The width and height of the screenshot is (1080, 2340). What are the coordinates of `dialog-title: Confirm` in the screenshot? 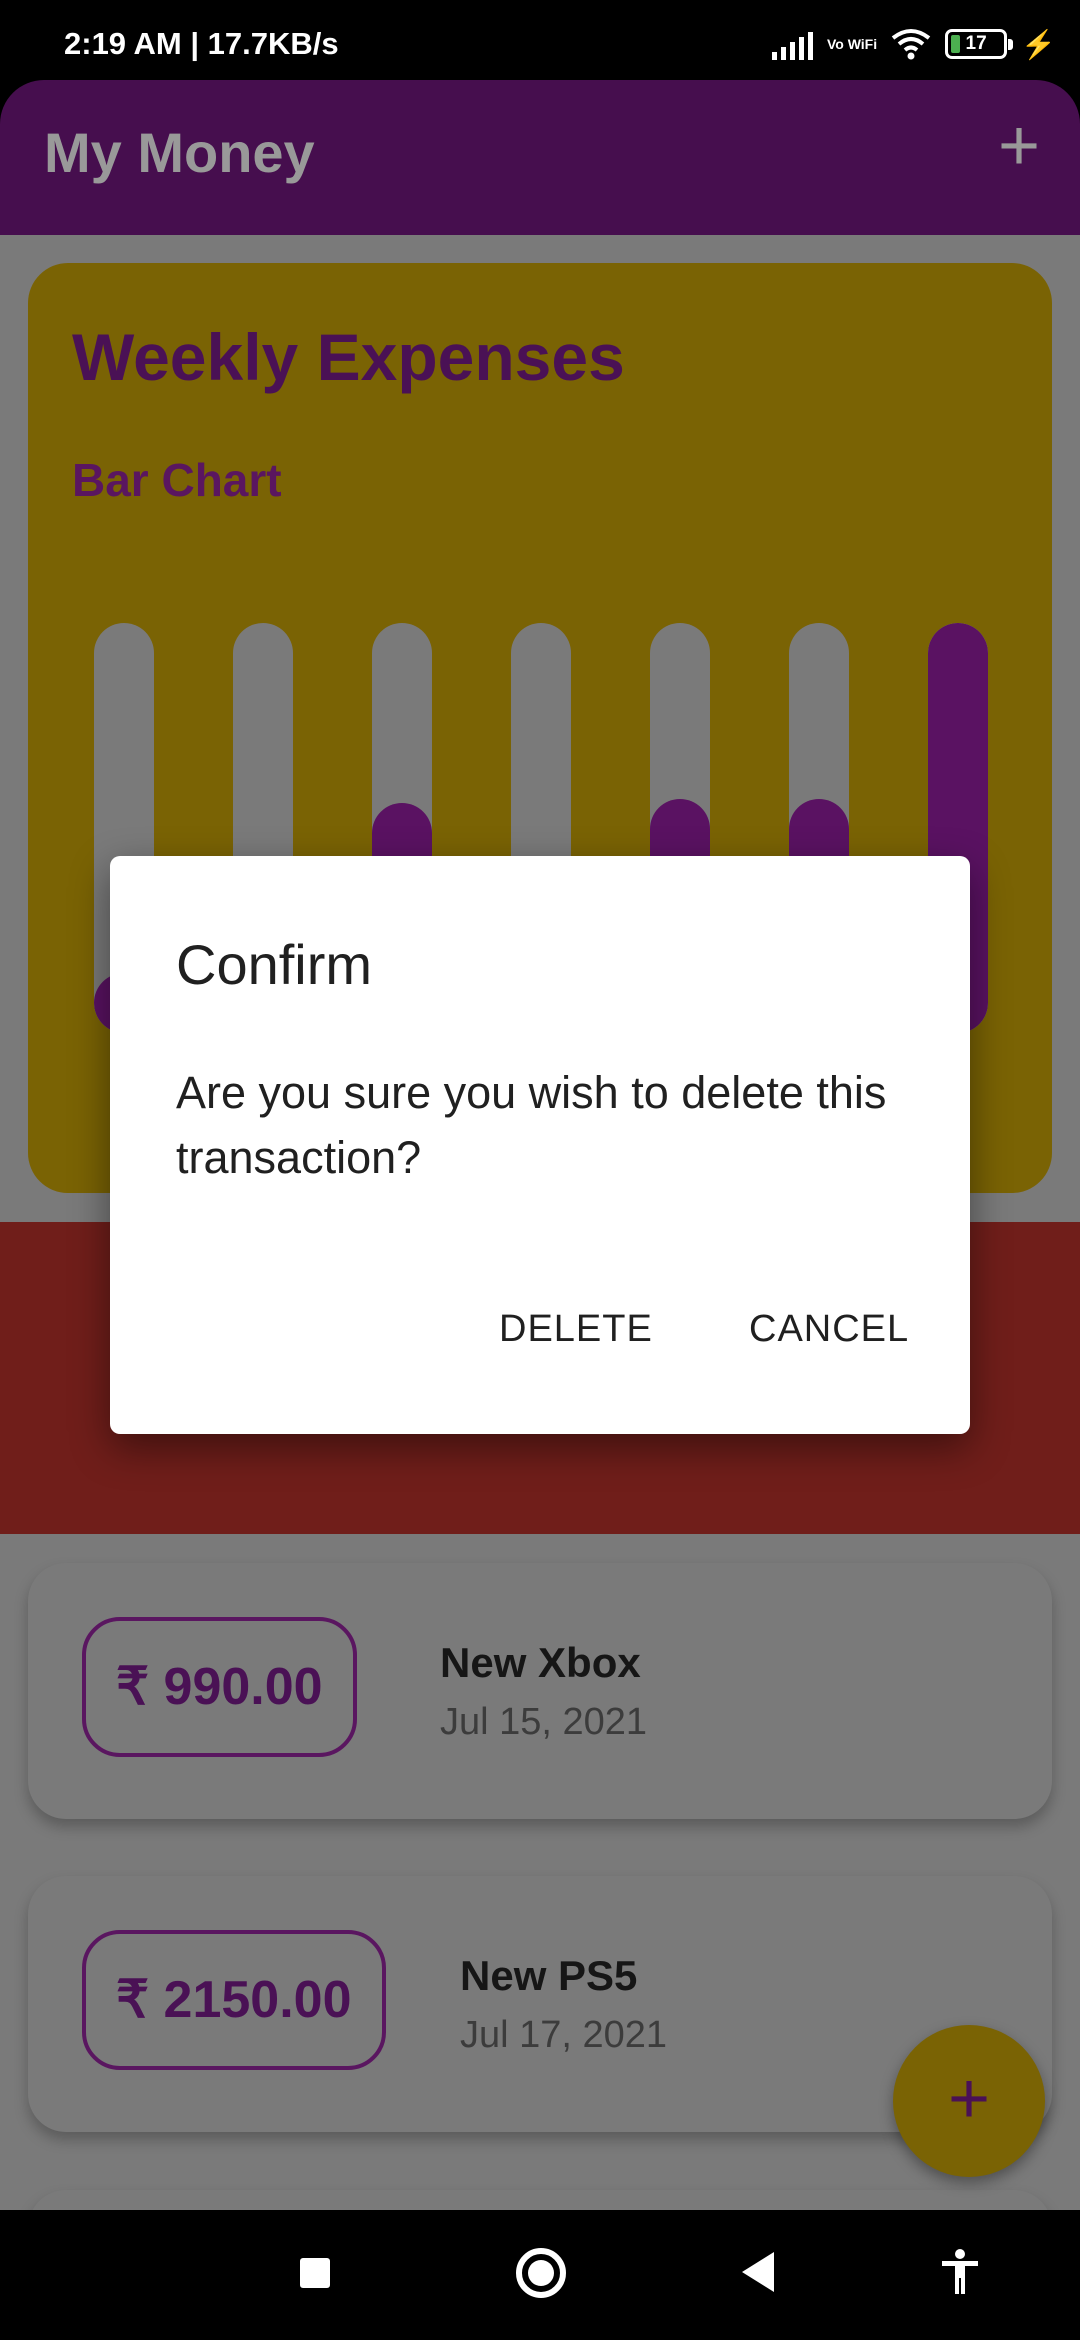 It's located at (274, 964).